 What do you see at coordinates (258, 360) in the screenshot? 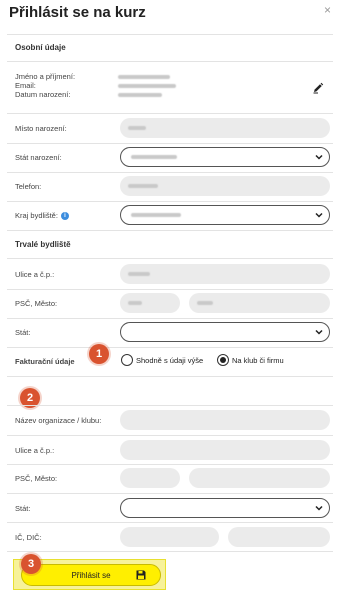
I see `billing-option-club-label: Na klub či firmu` at bounding box center [258, 360].